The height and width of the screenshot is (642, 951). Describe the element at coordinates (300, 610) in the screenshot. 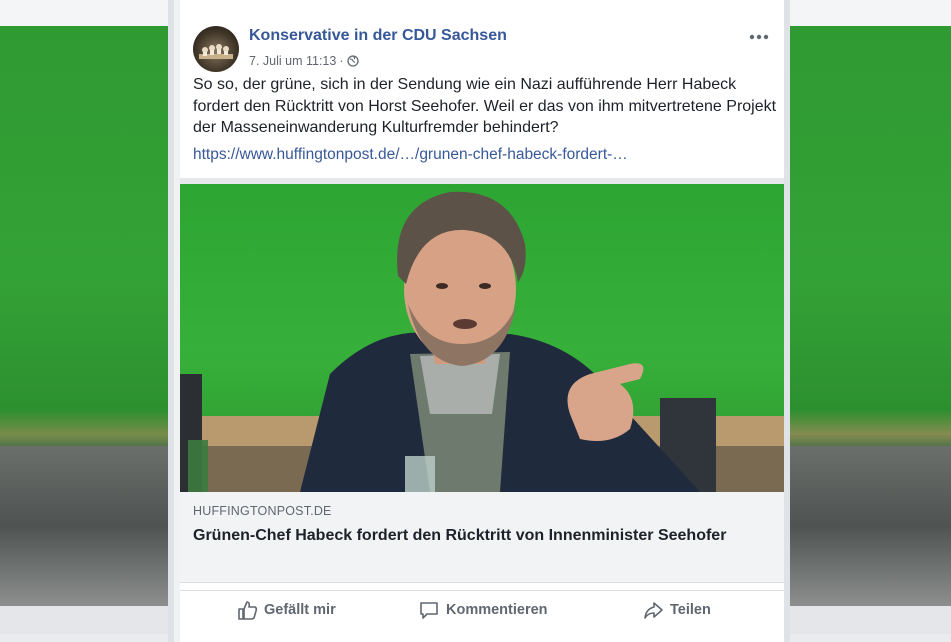

I see `like-label: Gefällt mir` at that location.